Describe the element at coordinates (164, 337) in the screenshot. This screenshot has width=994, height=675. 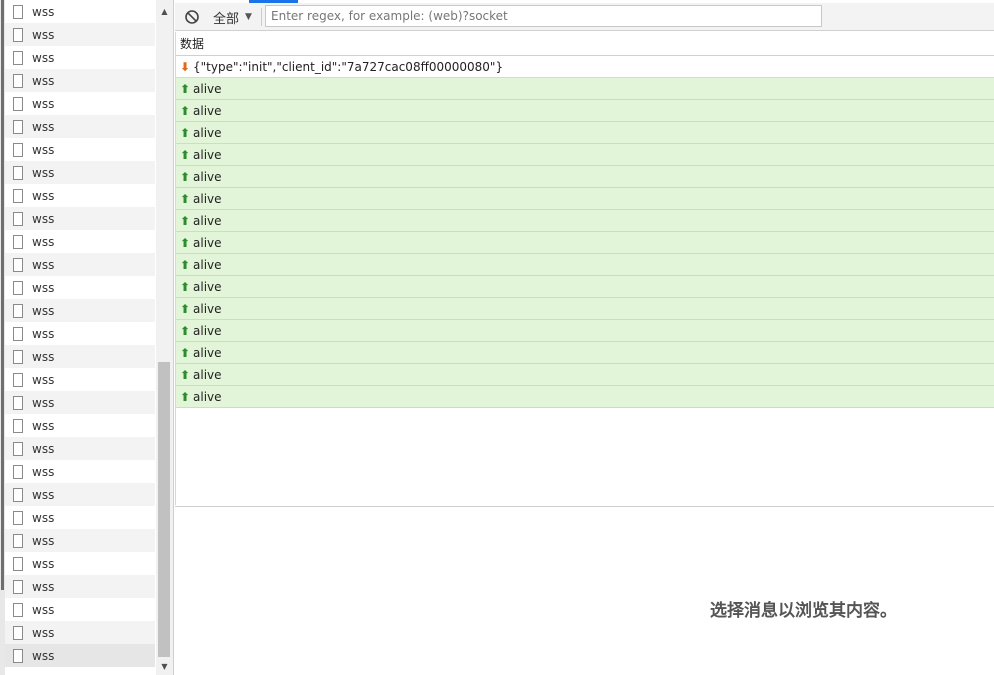
I see `request-list-scrollbar: ▲ ▼` at that location.